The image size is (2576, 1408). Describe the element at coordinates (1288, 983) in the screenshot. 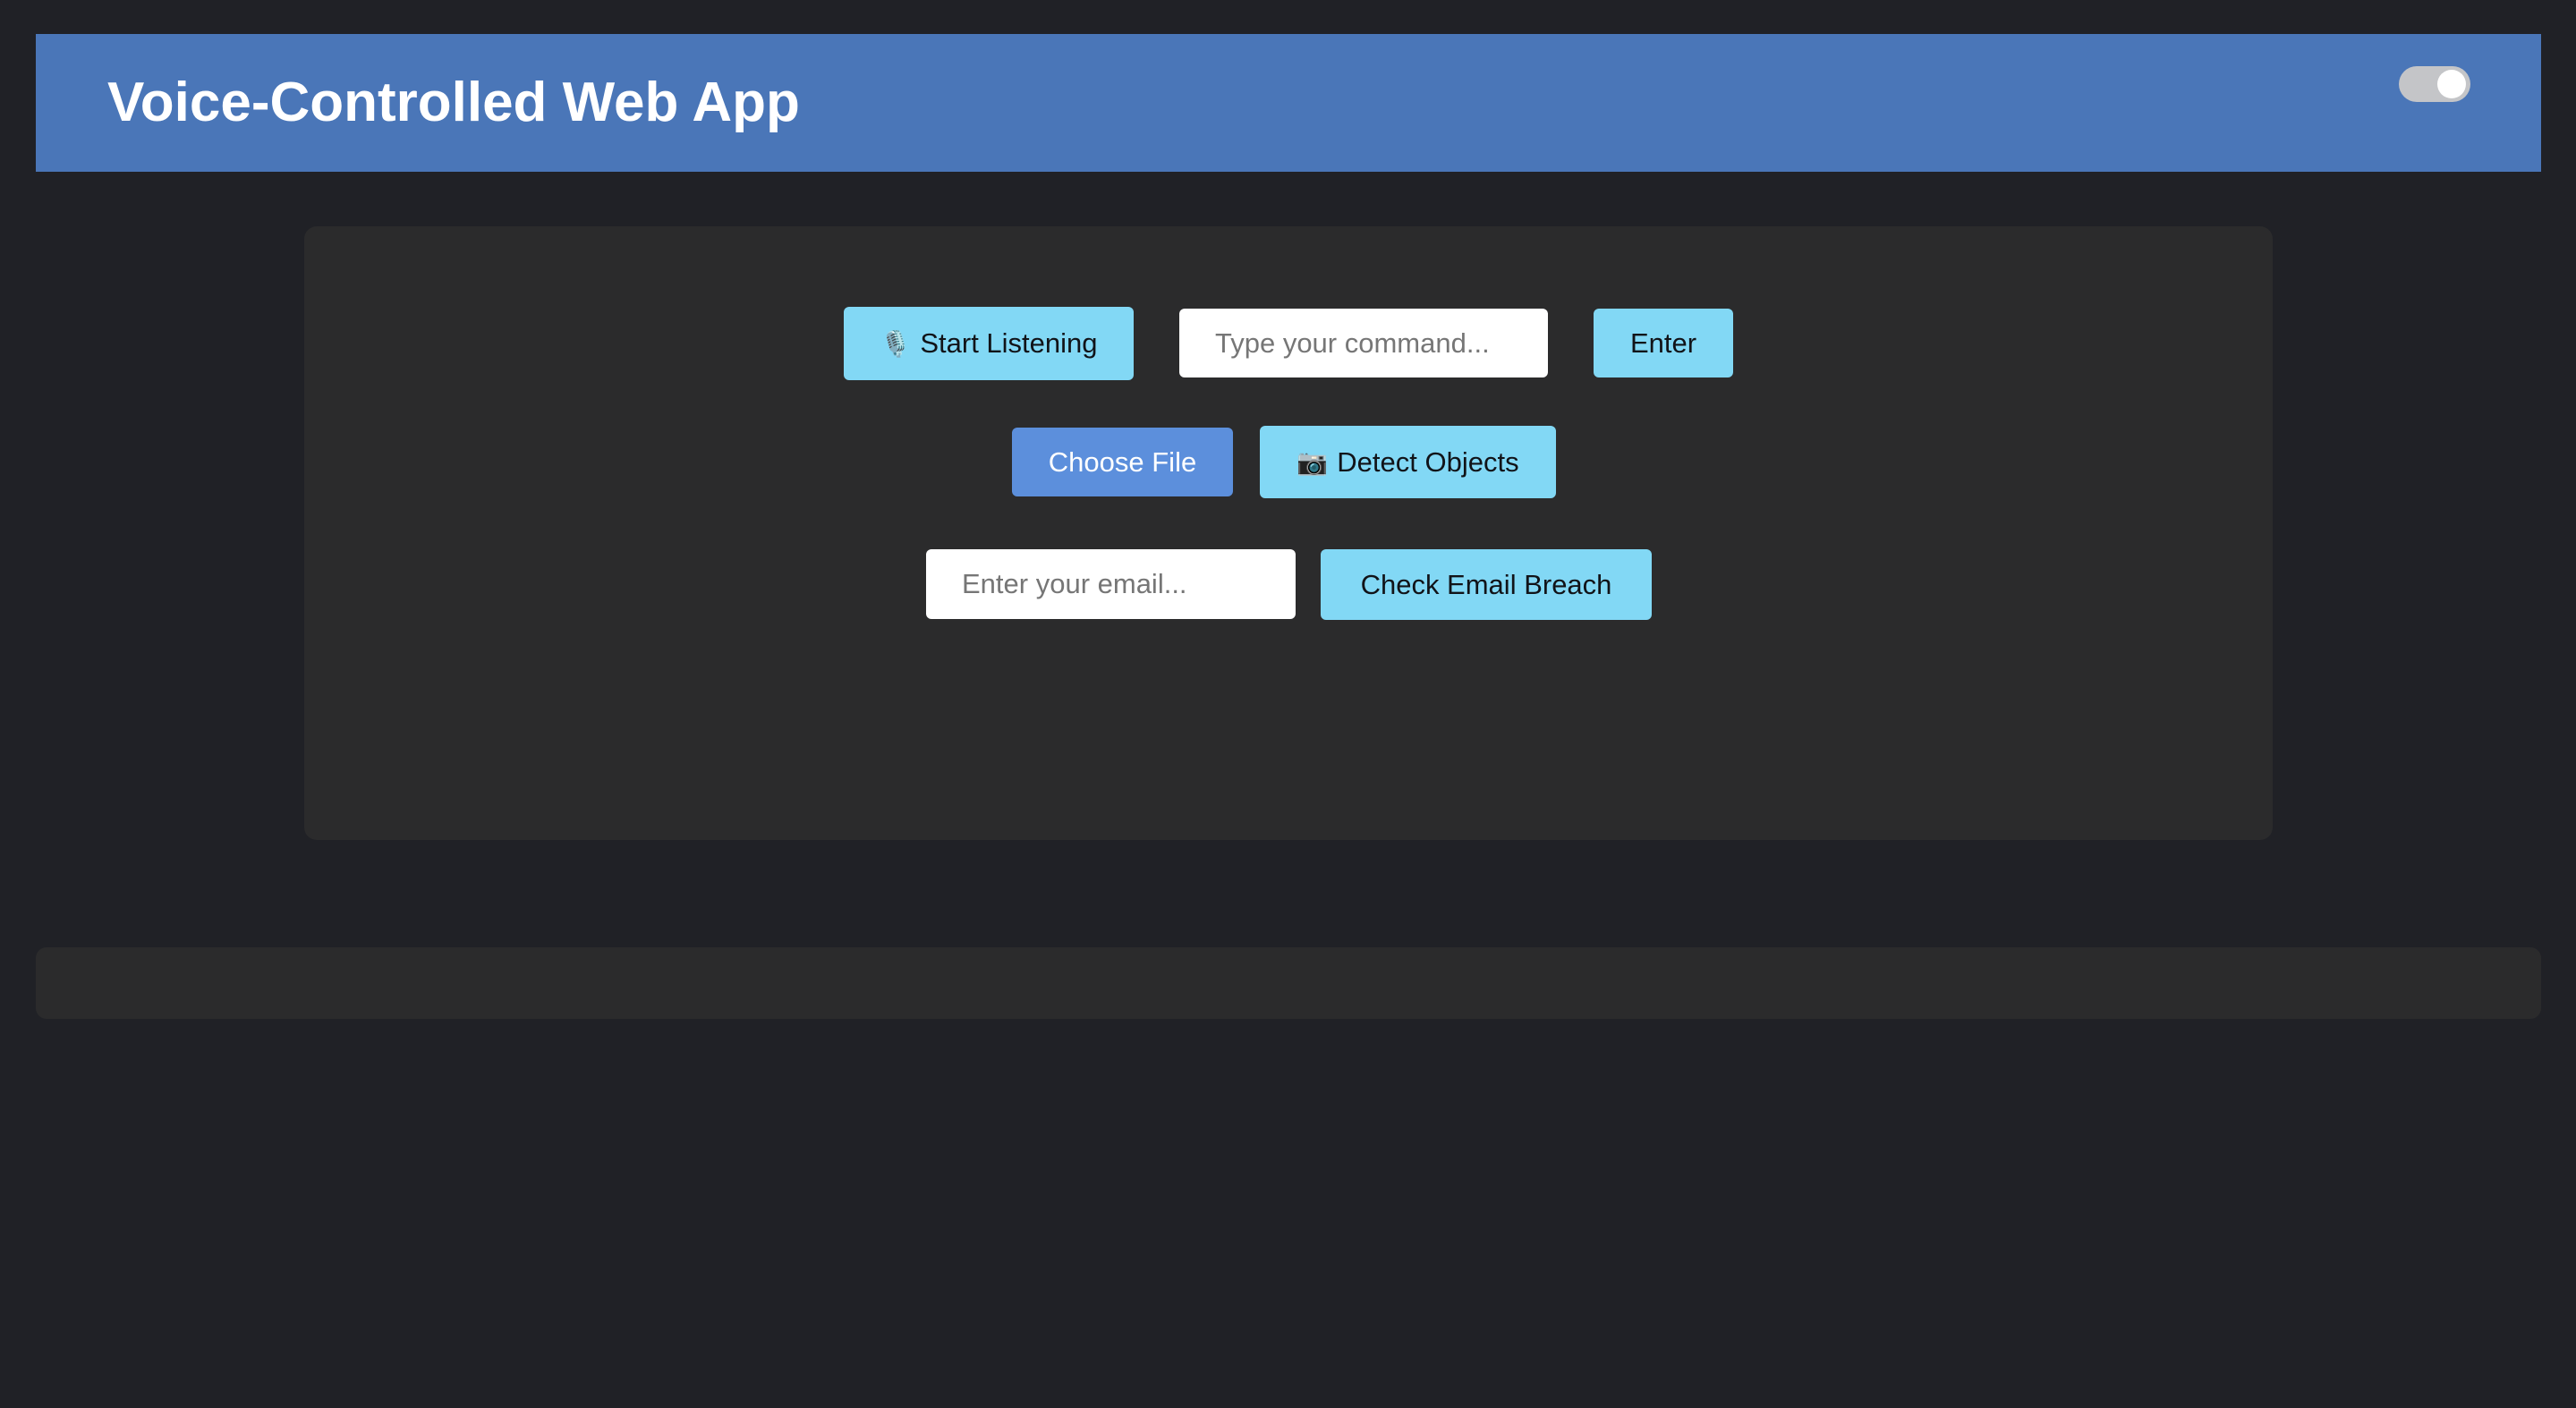

I see `results-bar` at that location.